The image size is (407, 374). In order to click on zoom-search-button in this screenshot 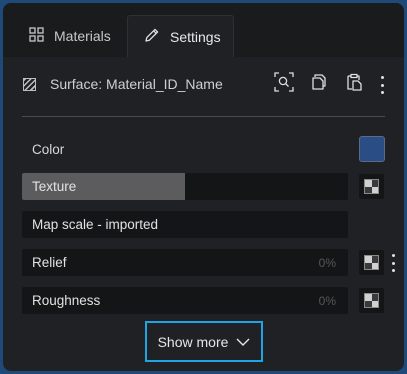, I will do `click(284, 84)`.